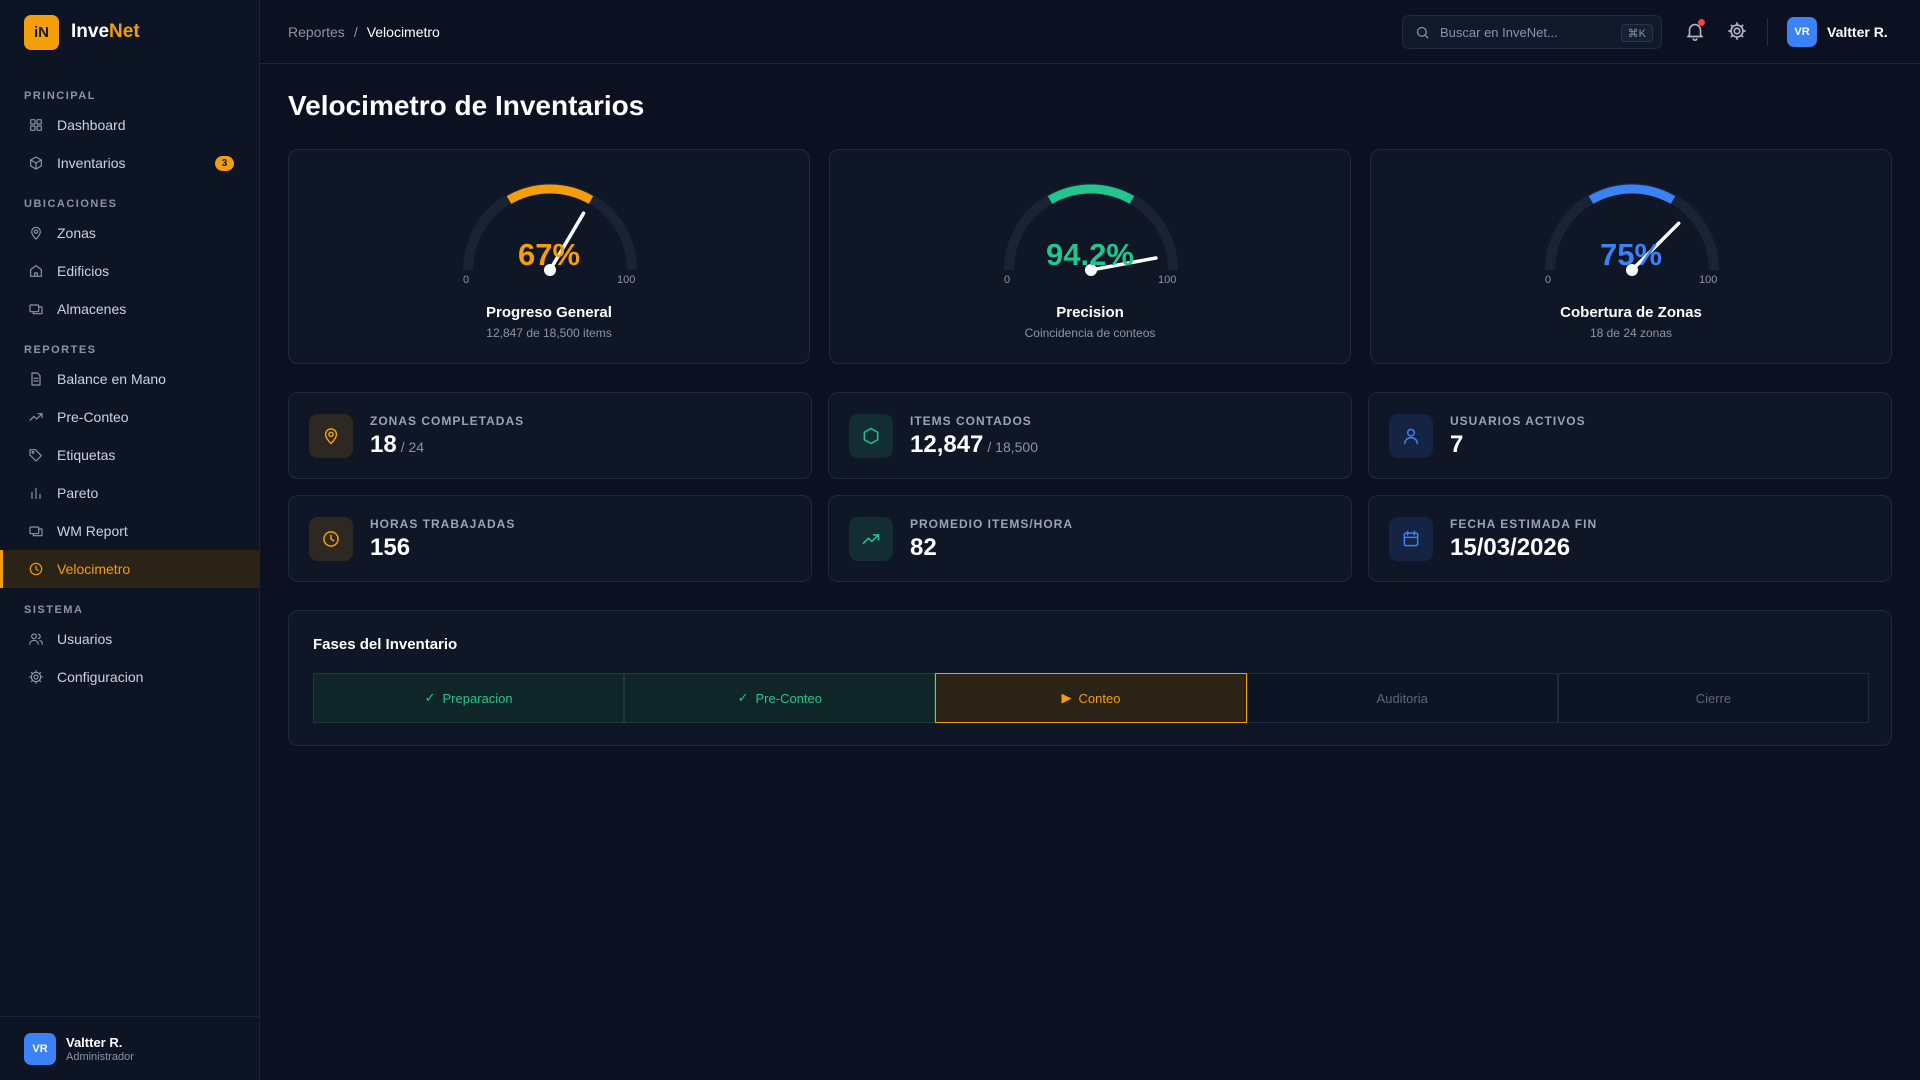 This screenshot has width=1920, height=1080. I want to click on header-divider, so click(1767, 32).